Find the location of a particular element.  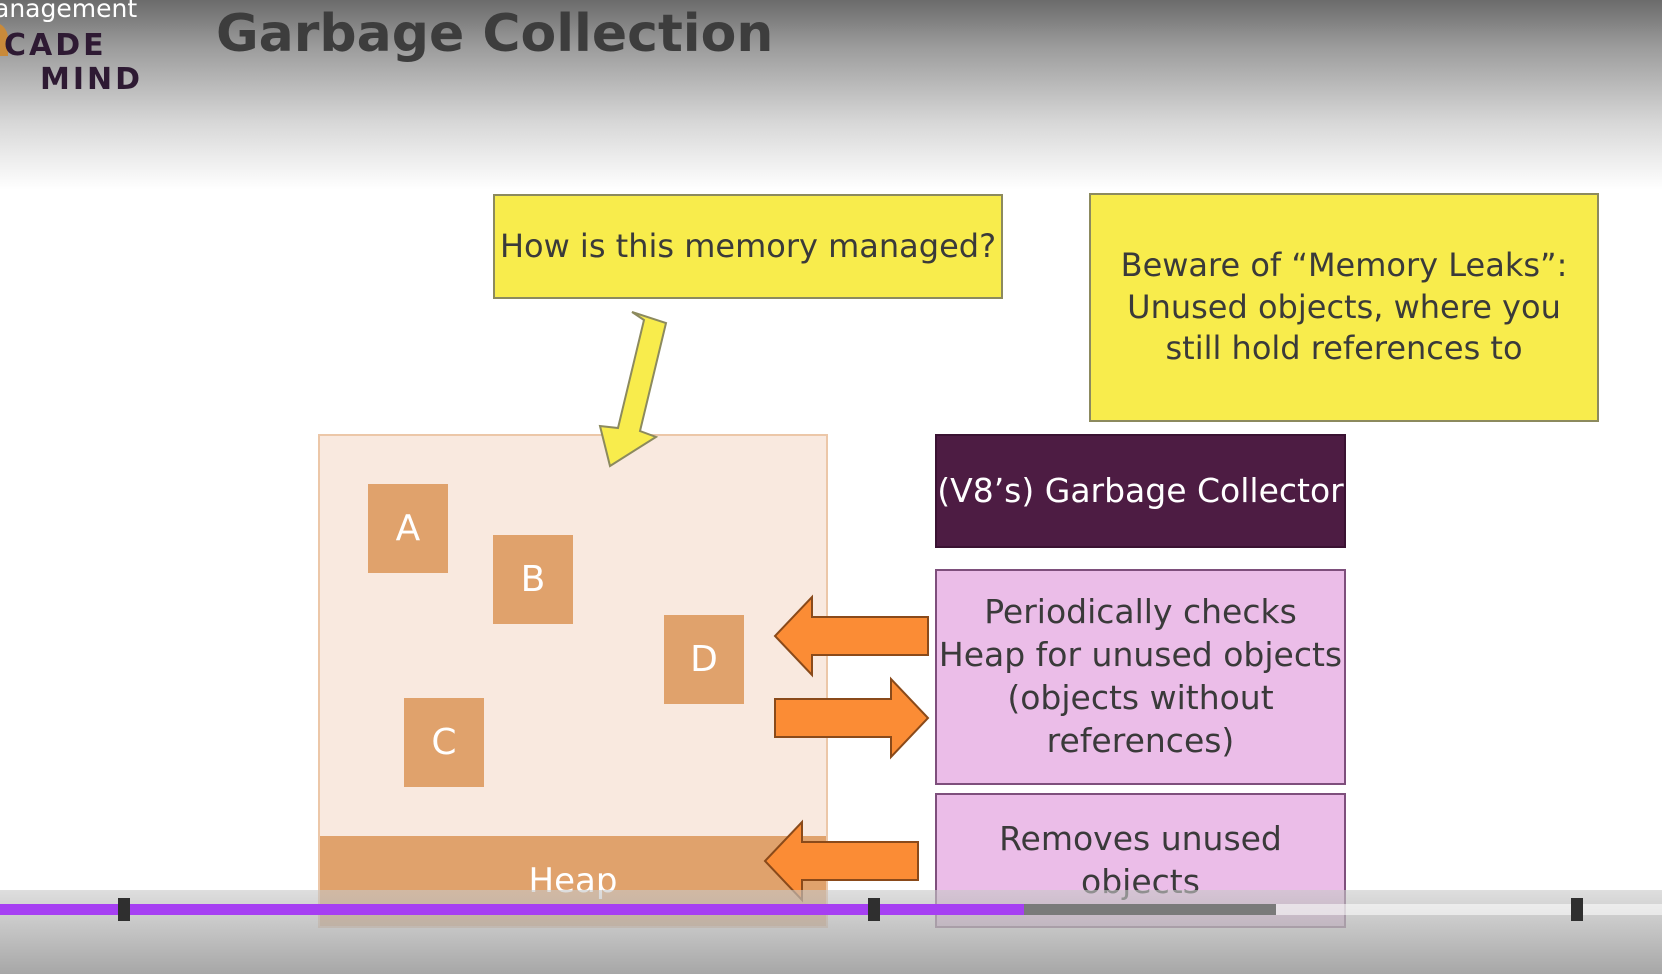

player-controls-shade is located at coordinates (831, 932).